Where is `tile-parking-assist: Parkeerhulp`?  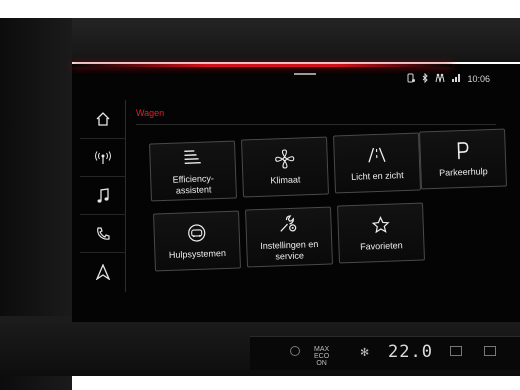
tile-parking-assist: Parkeerhulp is located at coordinates (463, 159).